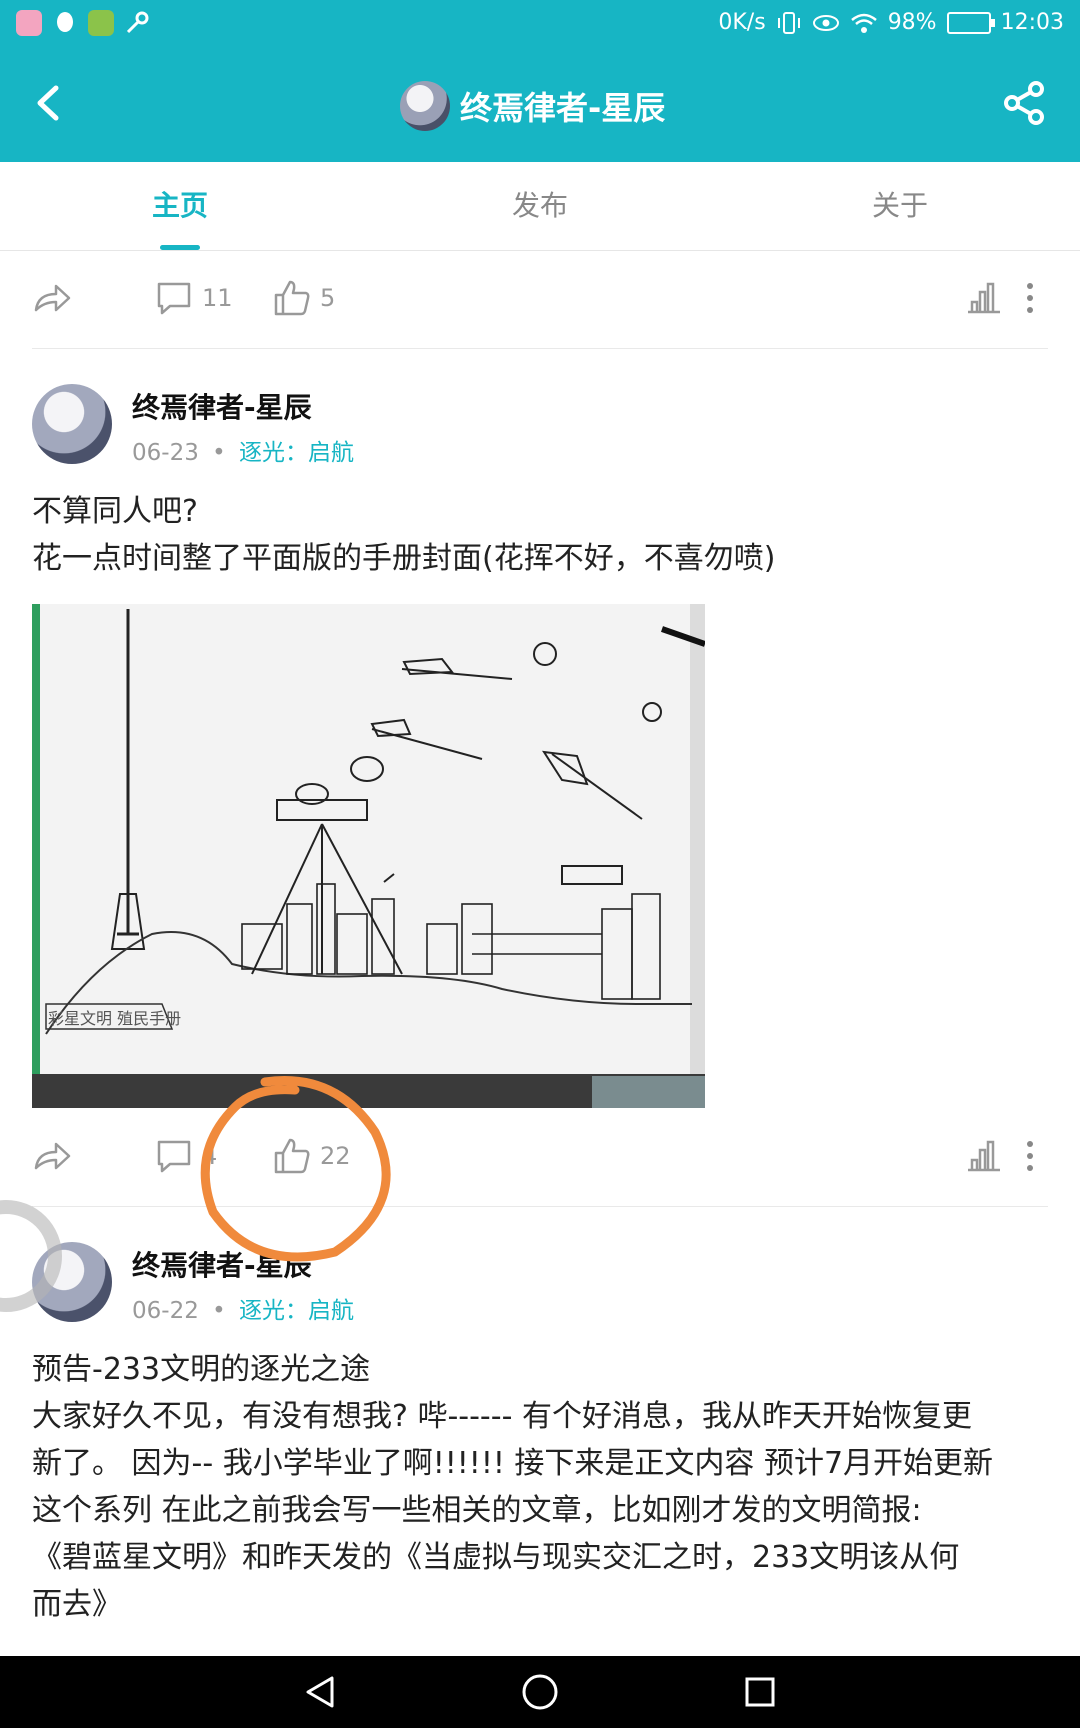 Image resolution: width=1080 pixels, height=1728 pixels. Describe the element at coordinates (540, 535) in the screenshot. I see `post-body: 不算同人吧? 花一点时间整了平面版的手册封面(花挥不好，不喜勿喷)` at that location.